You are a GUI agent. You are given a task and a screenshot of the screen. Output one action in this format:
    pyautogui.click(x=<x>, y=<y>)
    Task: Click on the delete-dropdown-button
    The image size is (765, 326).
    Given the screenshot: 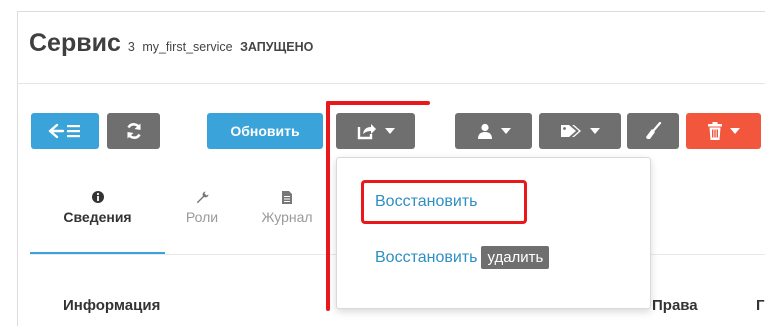 What is the action you would take?
    pyautogui.click(x=723, y=131)
    